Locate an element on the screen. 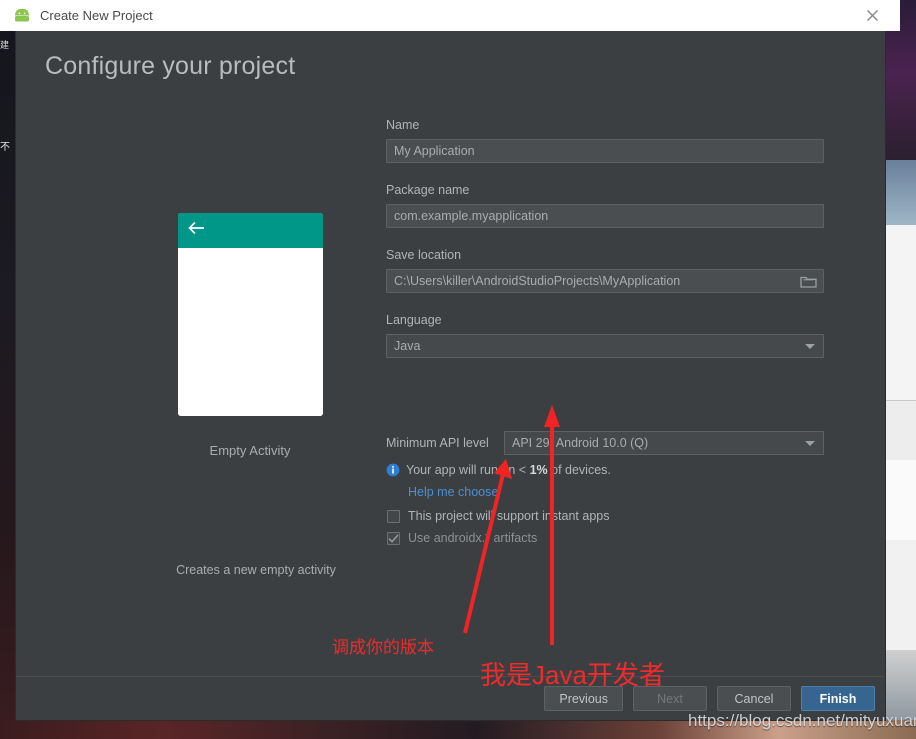 This screenshot has height=739, width=916. name-label: Name is located at coordinates (403, 125).